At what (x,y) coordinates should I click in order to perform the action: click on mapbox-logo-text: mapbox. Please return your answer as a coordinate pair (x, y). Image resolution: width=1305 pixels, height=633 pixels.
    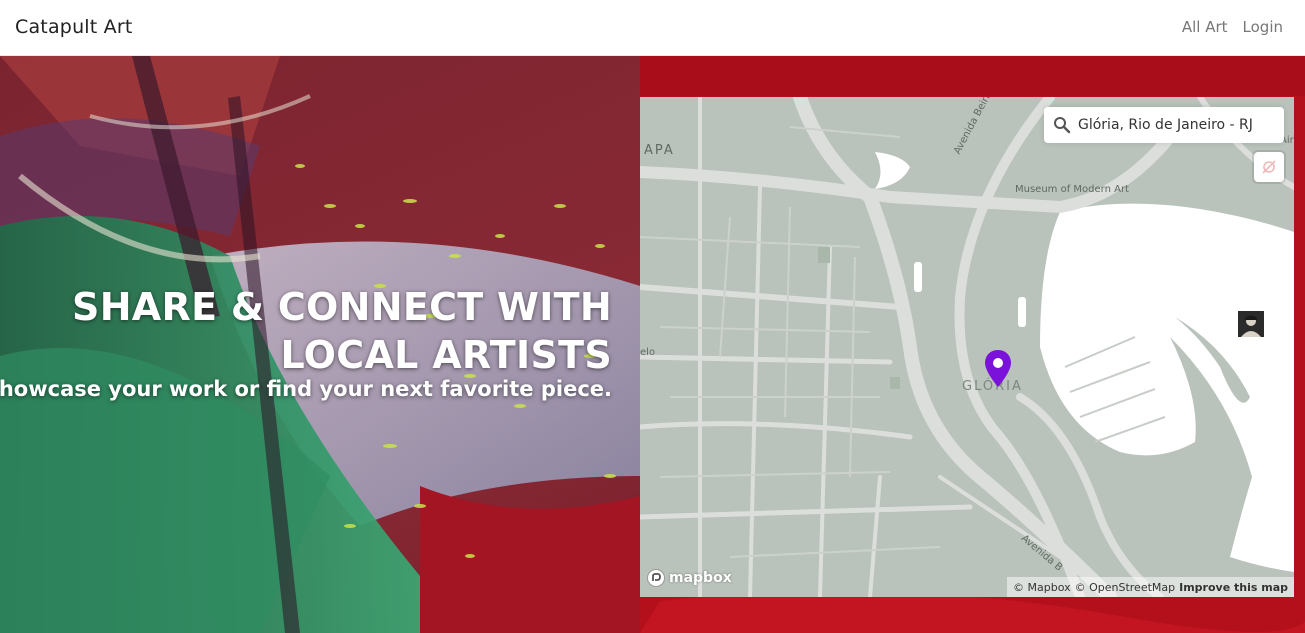
    Looking at the image, I should click on (700, 578).